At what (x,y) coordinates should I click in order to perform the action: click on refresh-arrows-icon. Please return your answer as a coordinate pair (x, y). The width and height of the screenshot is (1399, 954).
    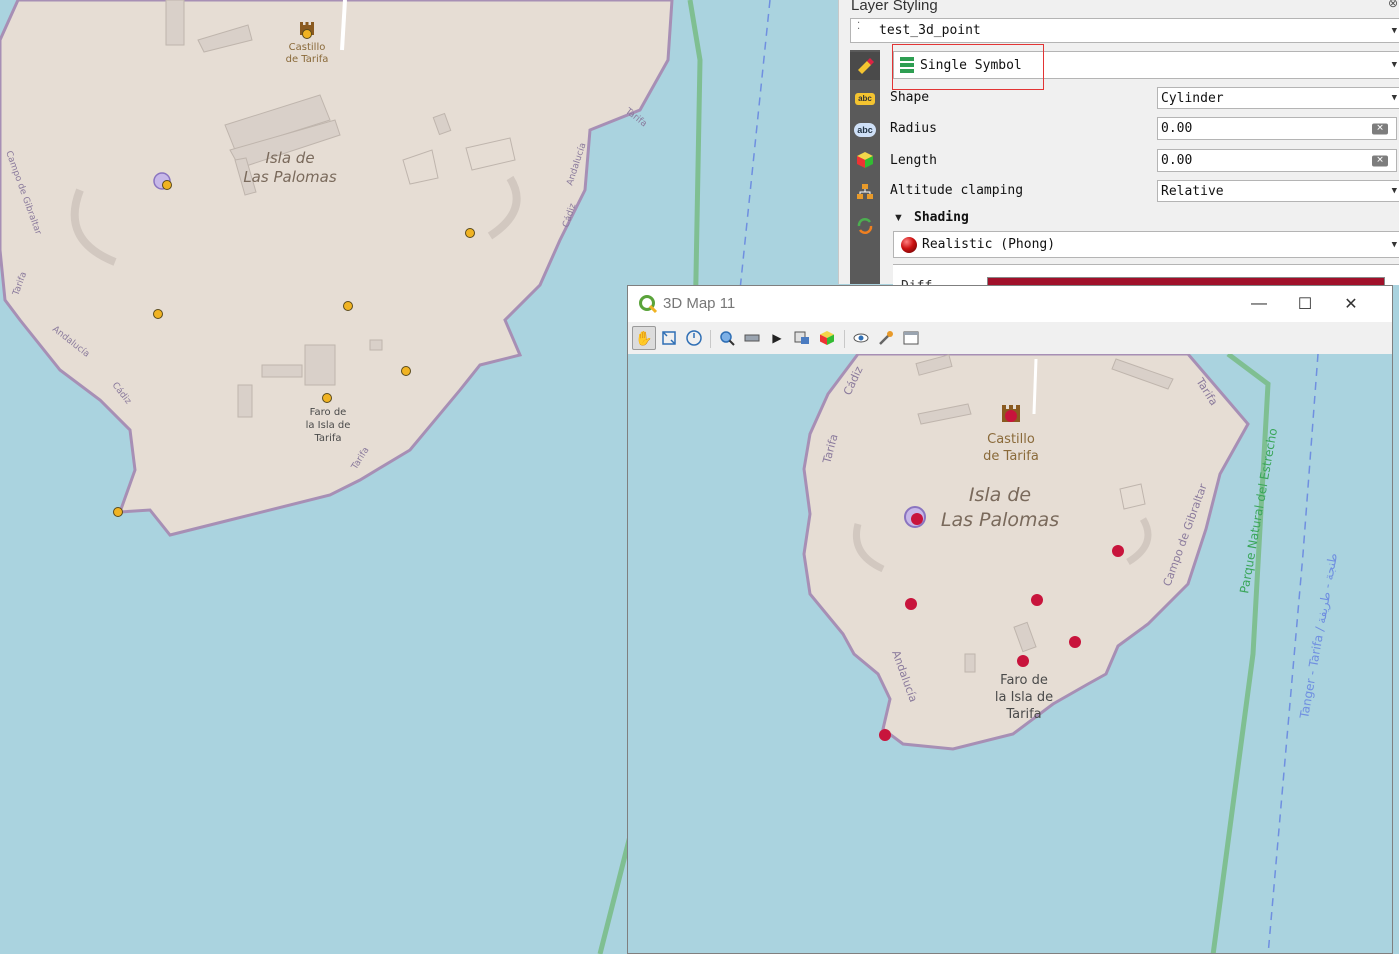
    Looking at the image, I should click on (865, 226).